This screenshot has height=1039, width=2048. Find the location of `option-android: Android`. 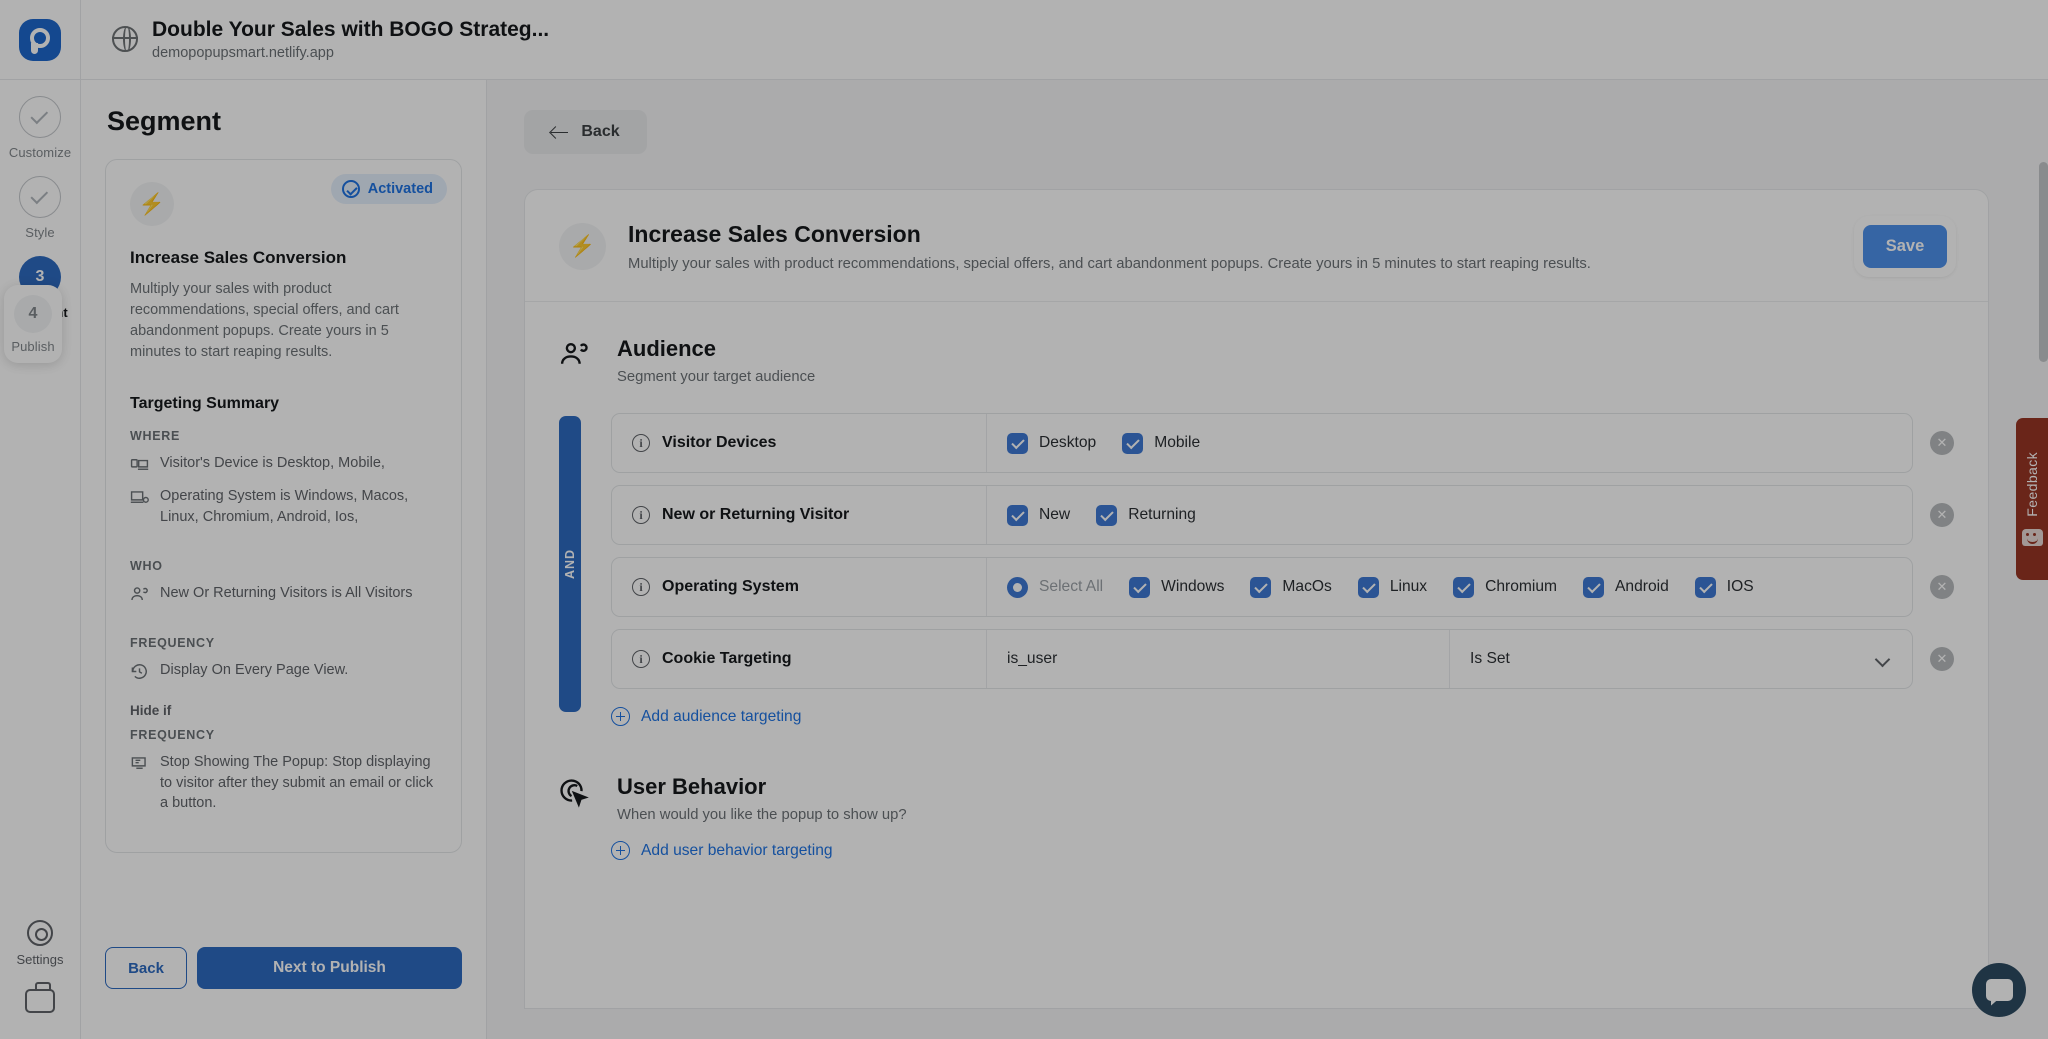

option-android: Android is located at coordinates (1626, 587).